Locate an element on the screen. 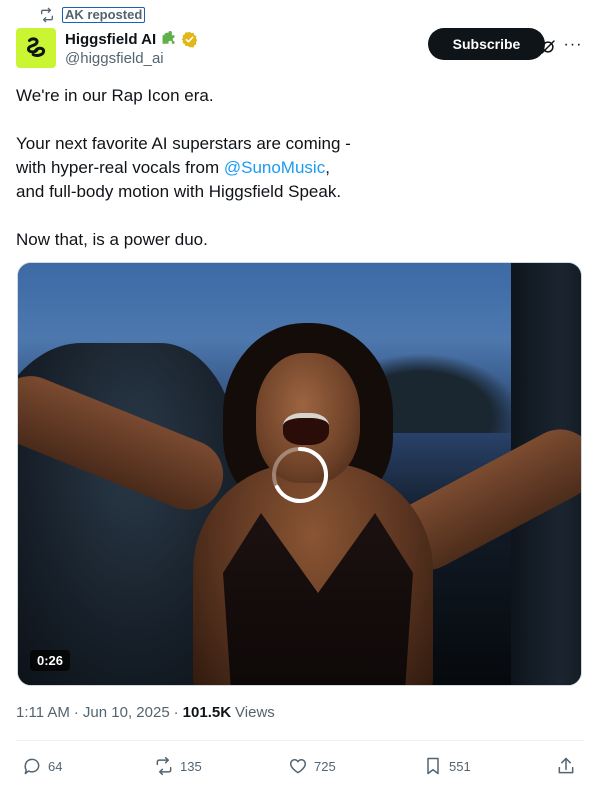 This screenshot has width=599, height=790. share-button is located at coordinates (566, 766).